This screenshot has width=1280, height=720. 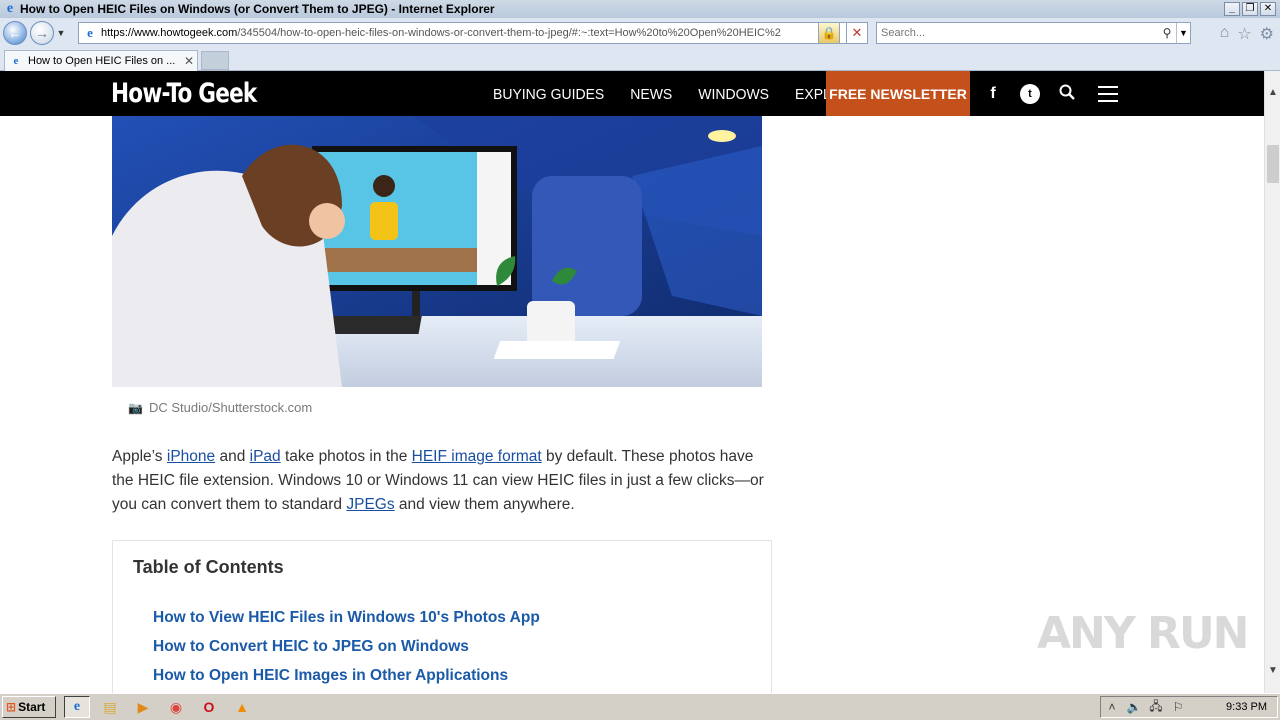 I want to click on start-label: Start, so click(x=32, y=707).